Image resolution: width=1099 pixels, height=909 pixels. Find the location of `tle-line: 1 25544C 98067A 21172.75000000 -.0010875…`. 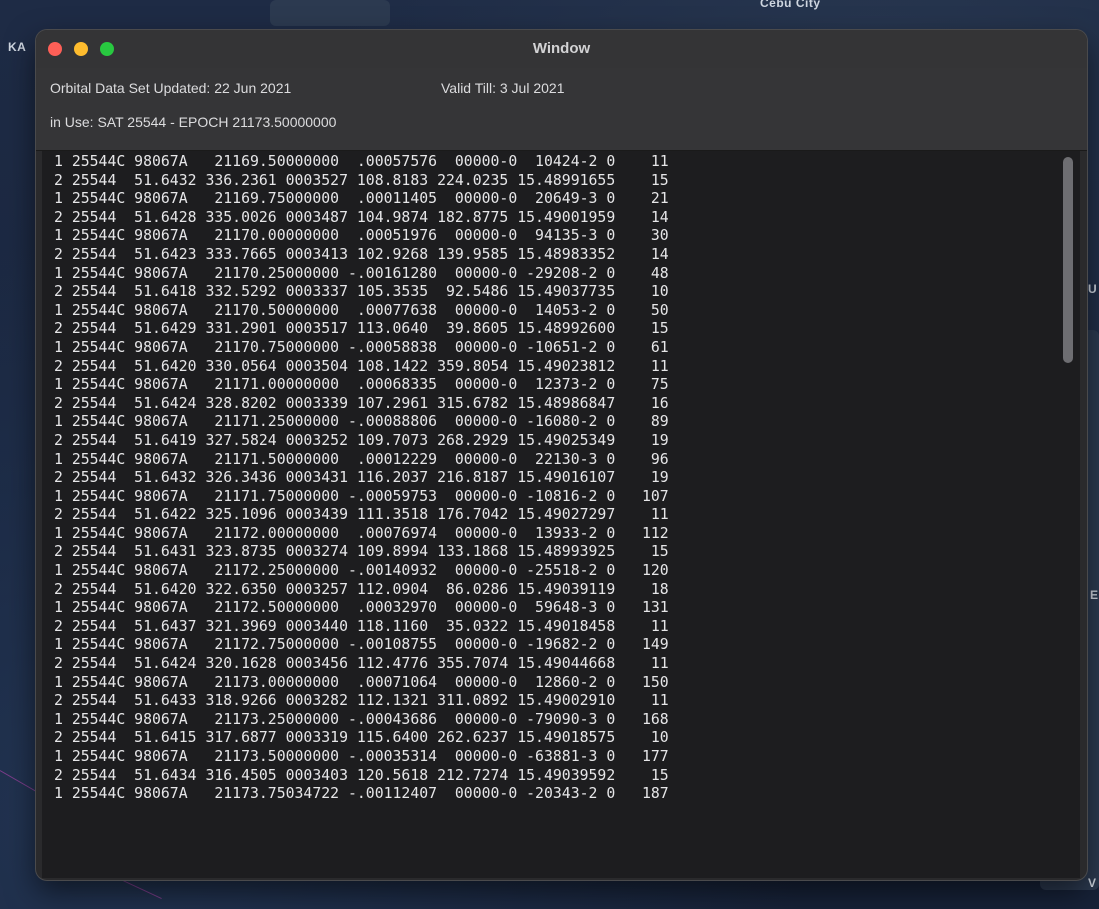

tle-line: 1 25544C 98067A 21172.75000000 -.0010875… is located at coordinates (361, 645).